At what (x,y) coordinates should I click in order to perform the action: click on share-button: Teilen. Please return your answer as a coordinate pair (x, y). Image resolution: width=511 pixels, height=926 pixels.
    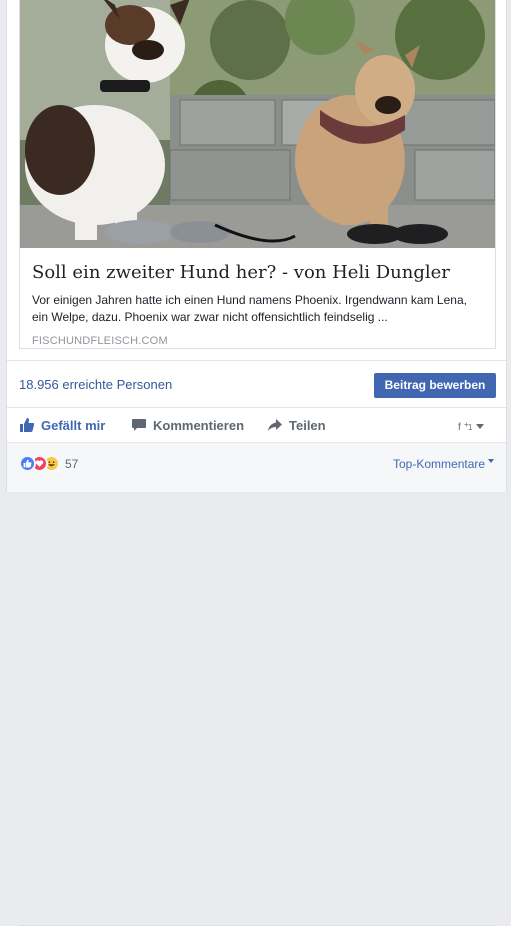
    Looking at the image, I should click on (296, 425).